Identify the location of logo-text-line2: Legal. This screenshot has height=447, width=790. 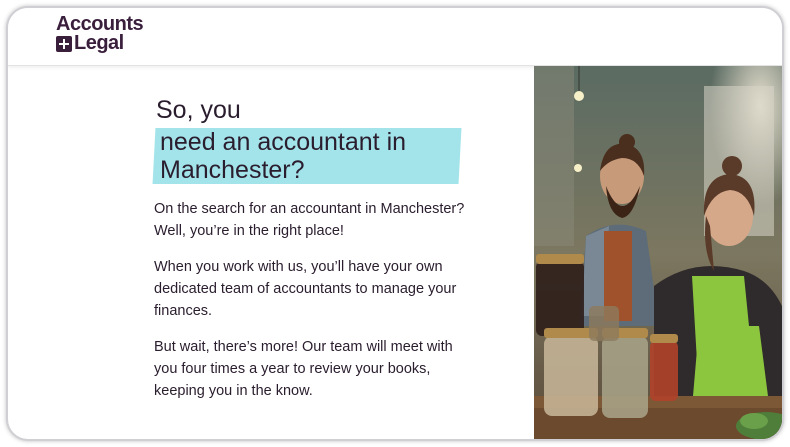
(99, 43).